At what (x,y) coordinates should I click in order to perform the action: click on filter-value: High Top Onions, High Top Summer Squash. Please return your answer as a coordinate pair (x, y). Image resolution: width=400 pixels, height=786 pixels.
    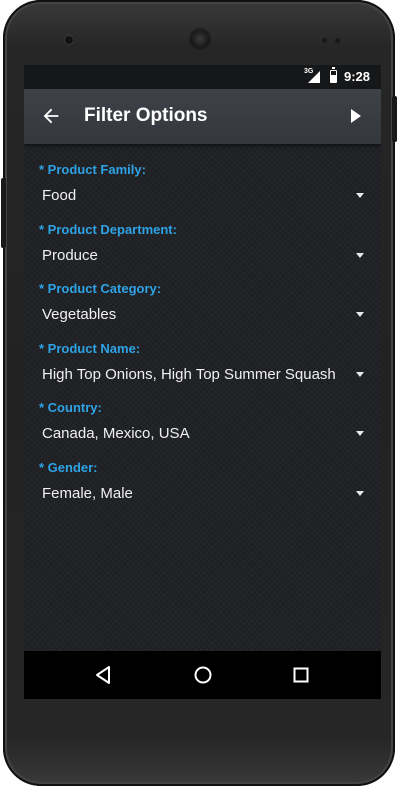
    Looking at the image, I should click on (195, 374).